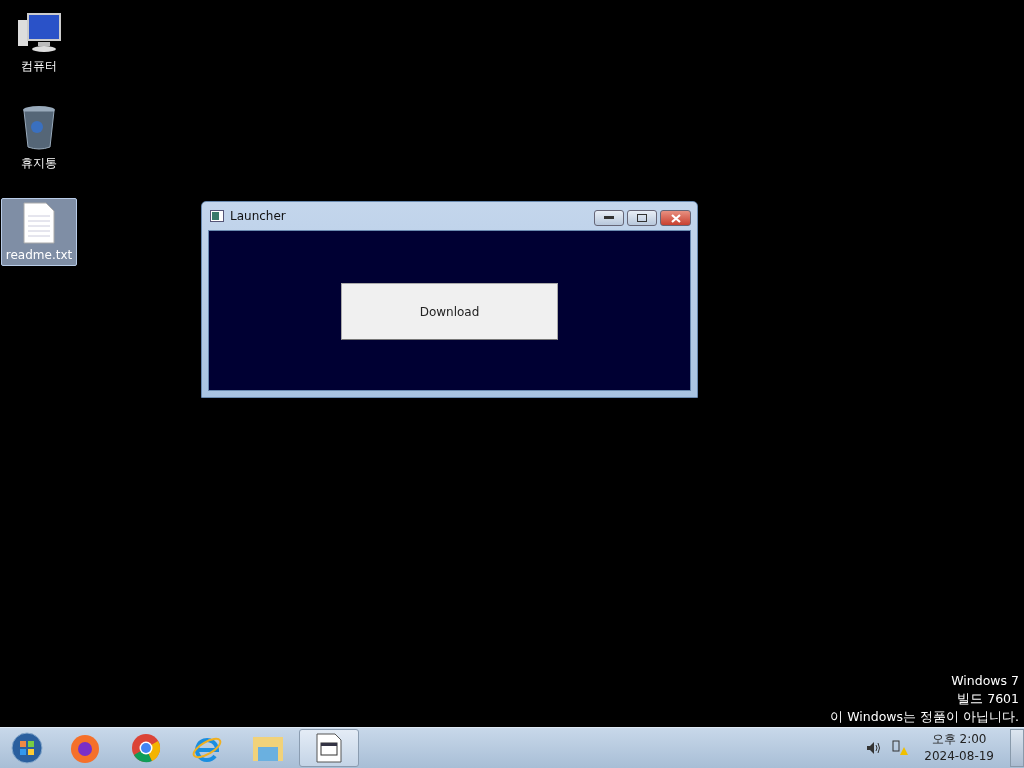 The height and width of the screenshot is (768, 1024). I want to click on app-window-icon, so click(329, 748).